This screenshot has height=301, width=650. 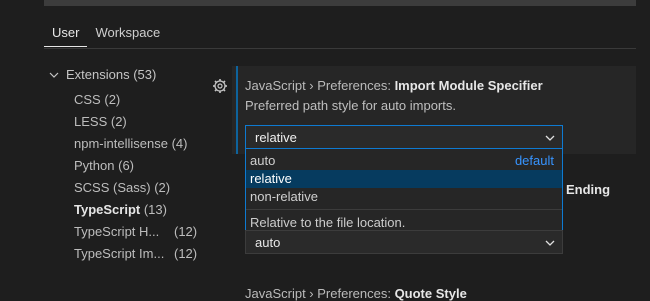 I want to click on search-settings-input, so click(x=340, y=3).